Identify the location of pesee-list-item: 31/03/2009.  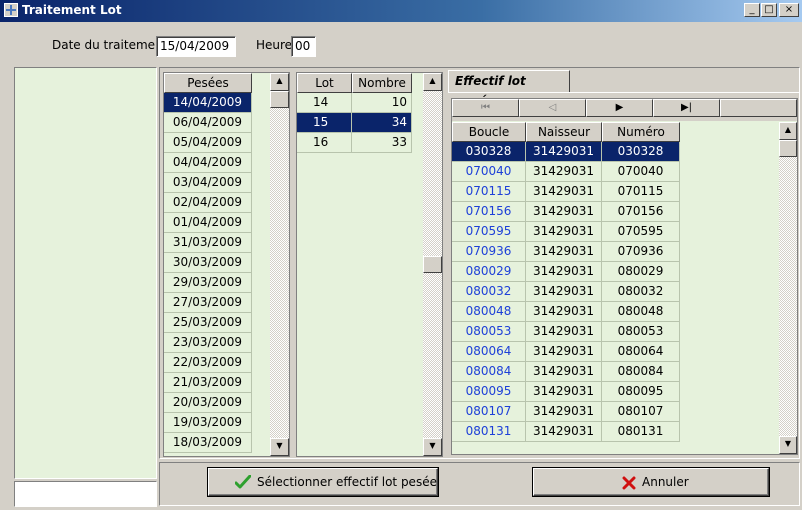
(208, 243).